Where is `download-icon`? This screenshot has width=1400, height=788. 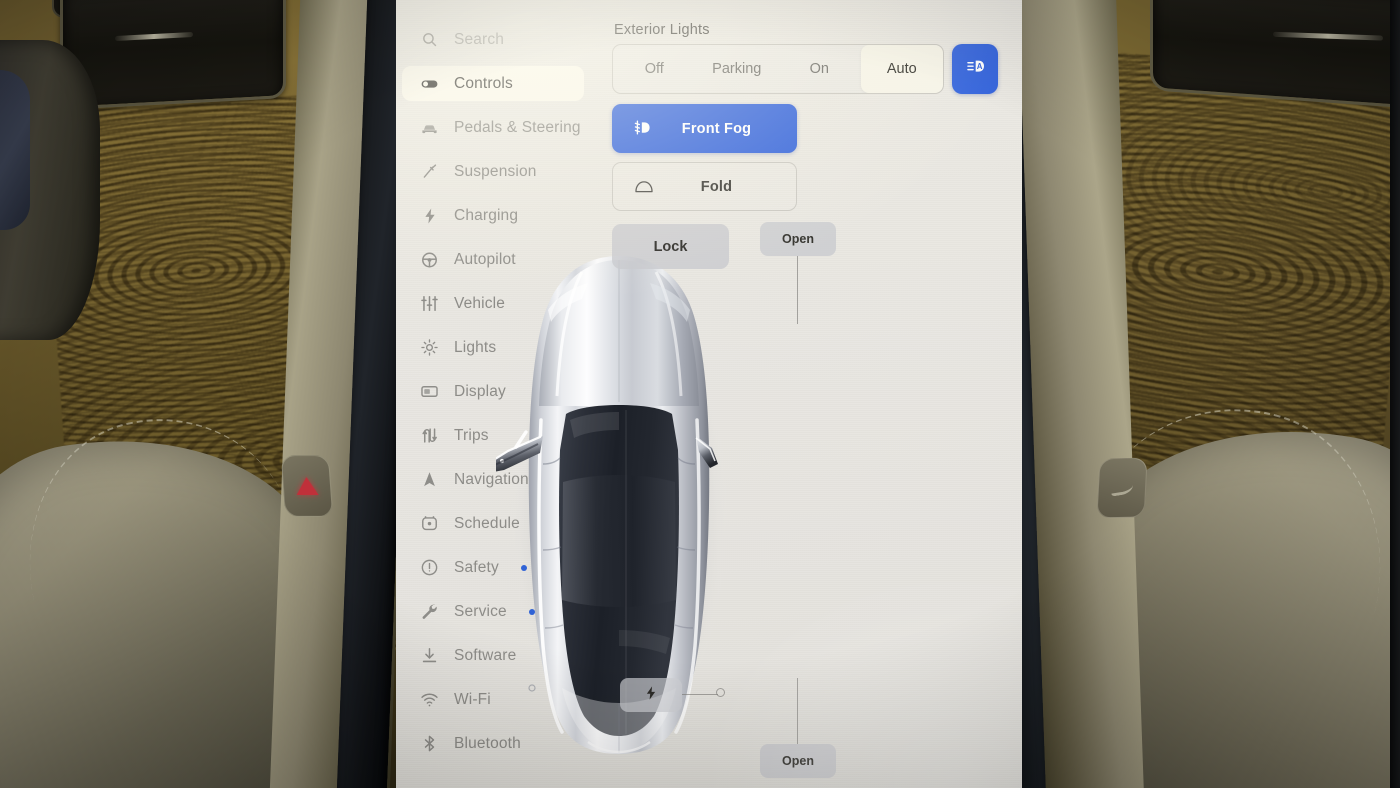
download-icon is located at coordinates (429, 655).